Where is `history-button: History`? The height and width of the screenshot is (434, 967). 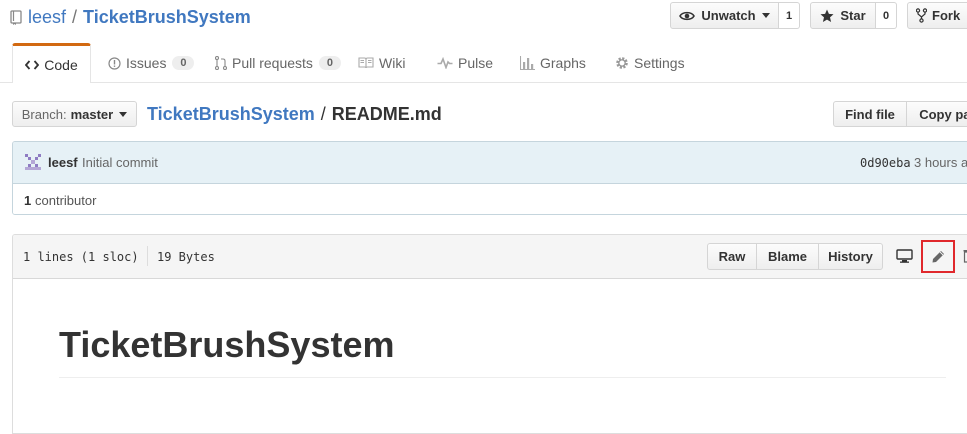
history-button: History is located at coordinates (850, 256).